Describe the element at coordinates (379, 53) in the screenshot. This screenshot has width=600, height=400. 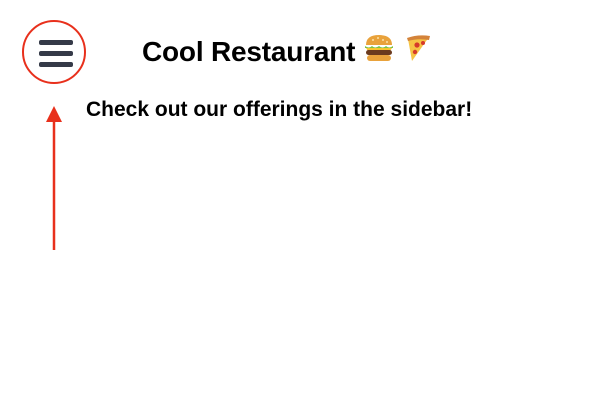
I see `burger-icon` at that location.